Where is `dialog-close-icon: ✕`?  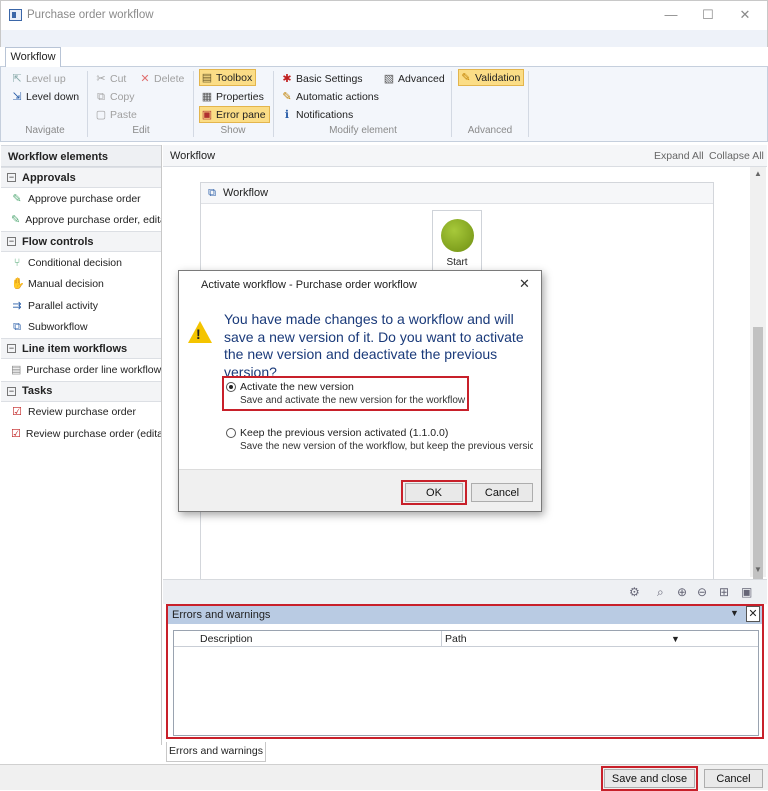
dialog-close-icon: ✕ is located at coordinates (524, 284).